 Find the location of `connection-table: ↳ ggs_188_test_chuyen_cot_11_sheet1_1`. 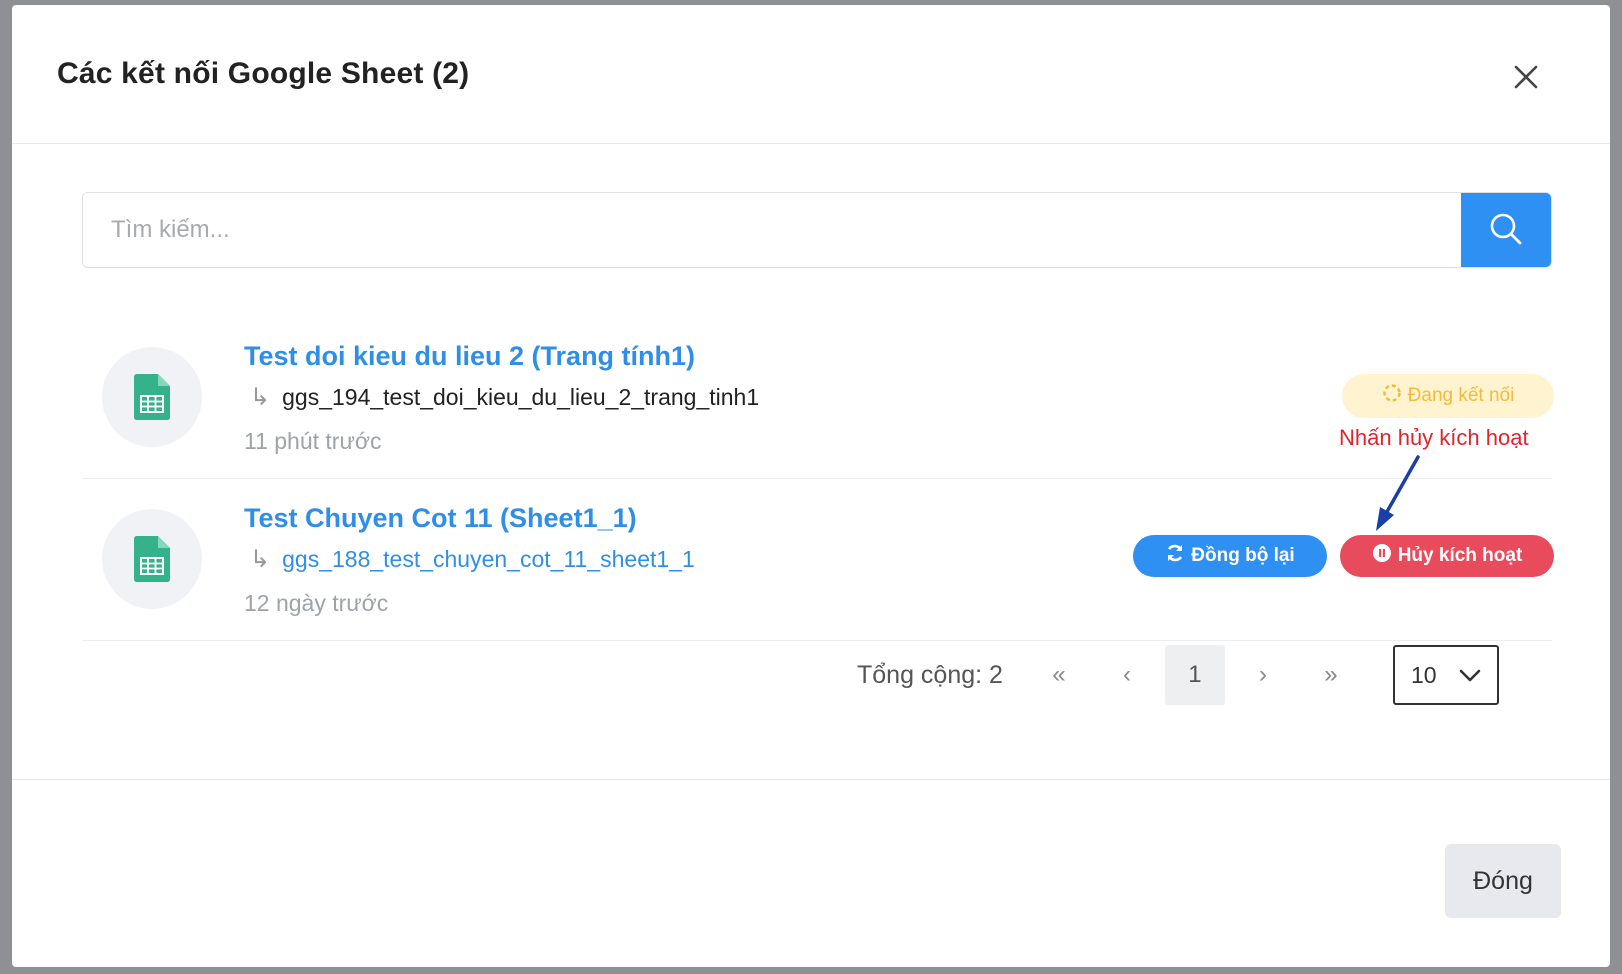

connection-table: ↳ ggs_188_test_chuyen_cot_11_sheet1_1 is located at coordinates (472, 559).